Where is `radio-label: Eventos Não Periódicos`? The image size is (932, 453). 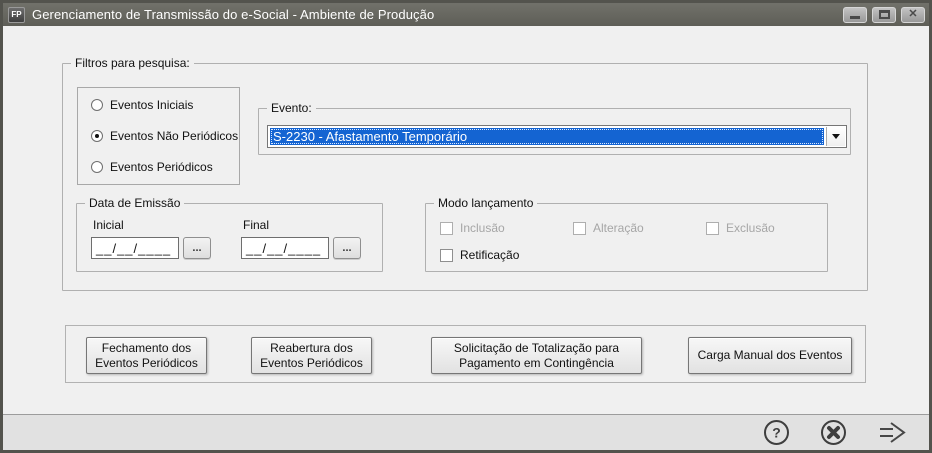
radio-label: Eventos Não Periódicos is located at coordinates (174, 136).